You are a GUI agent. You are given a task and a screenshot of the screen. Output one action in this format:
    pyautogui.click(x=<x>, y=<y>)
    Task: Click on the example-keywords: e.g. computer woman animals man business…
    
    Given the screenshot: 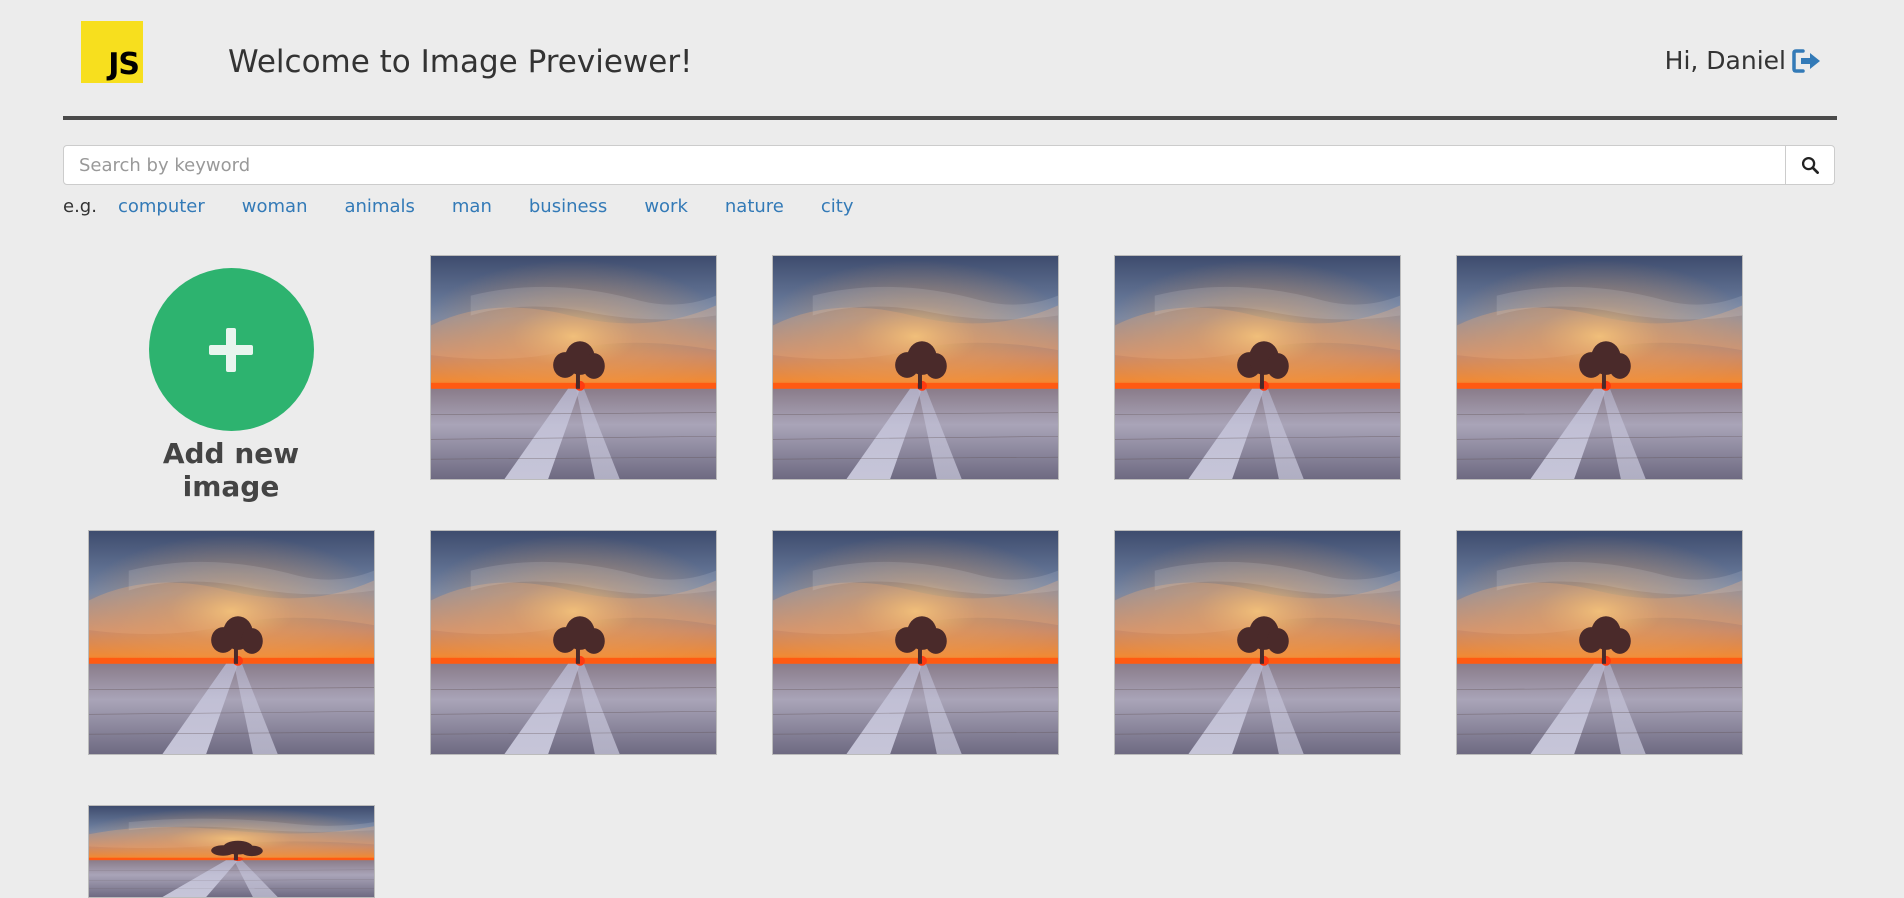 What is the action you would take?
    pyautogui.click(x=476, y=206)
    